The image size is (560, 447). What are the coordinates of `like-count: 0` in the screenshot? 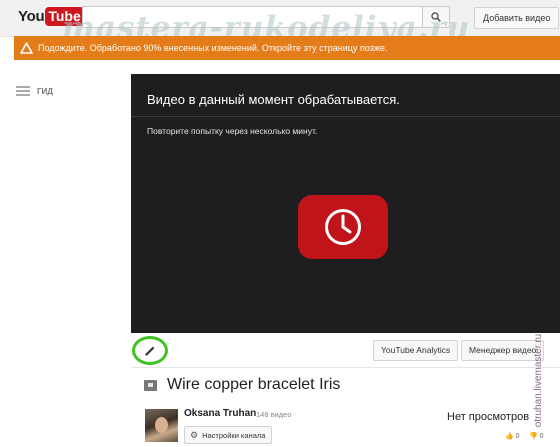 It's located at (517, 436).